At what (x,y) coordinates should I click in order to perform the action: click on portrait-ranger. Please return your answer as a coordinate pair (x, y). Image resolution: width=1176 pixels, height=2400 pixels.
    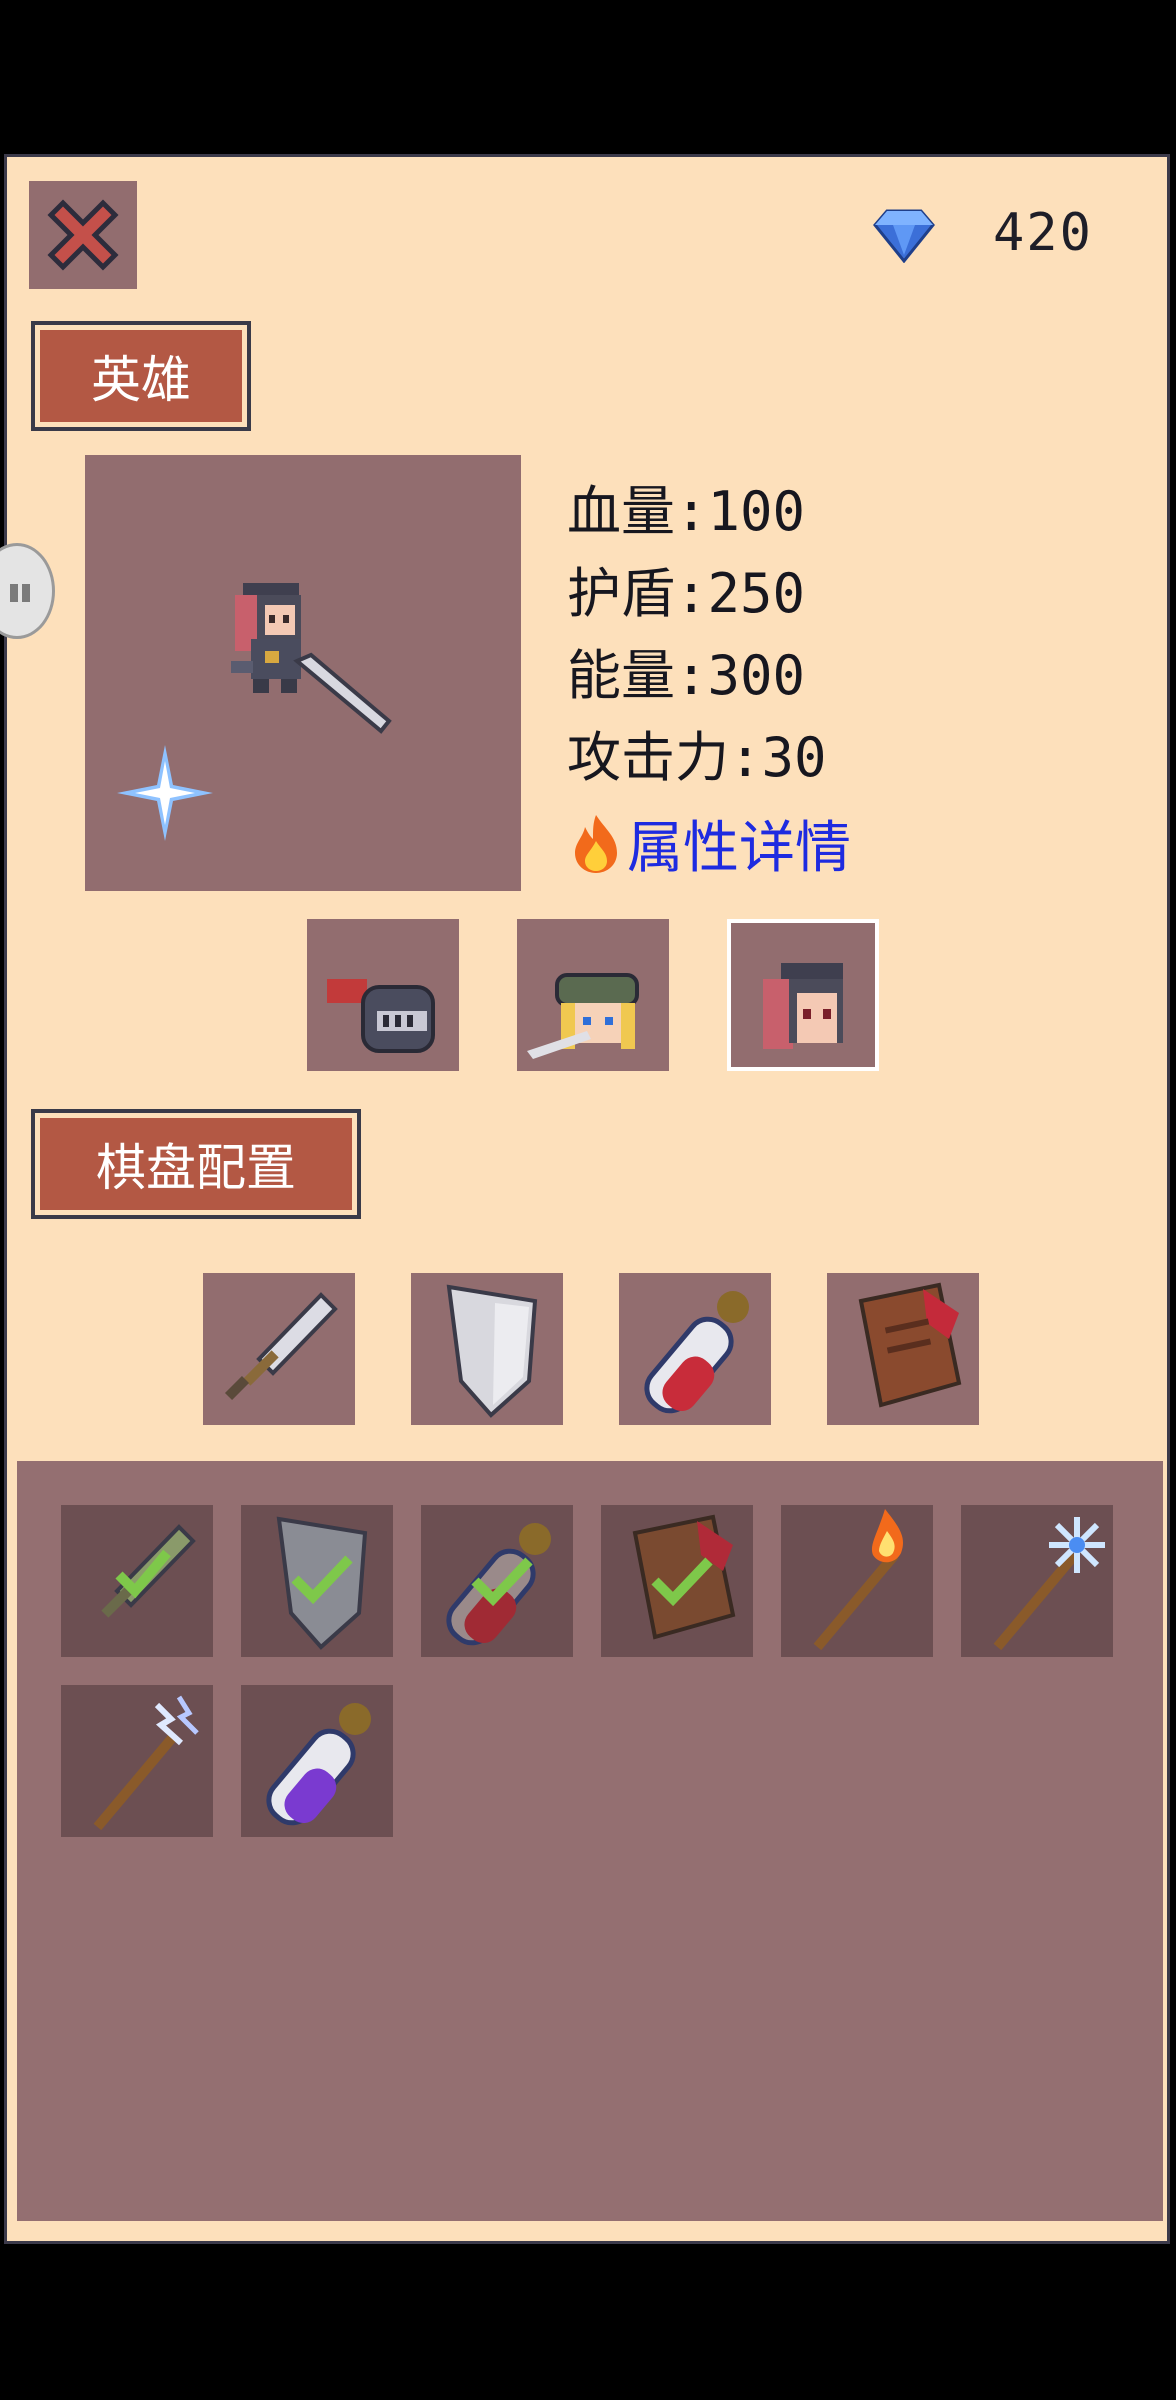
    Looking at the image, I should click on (593, 995).